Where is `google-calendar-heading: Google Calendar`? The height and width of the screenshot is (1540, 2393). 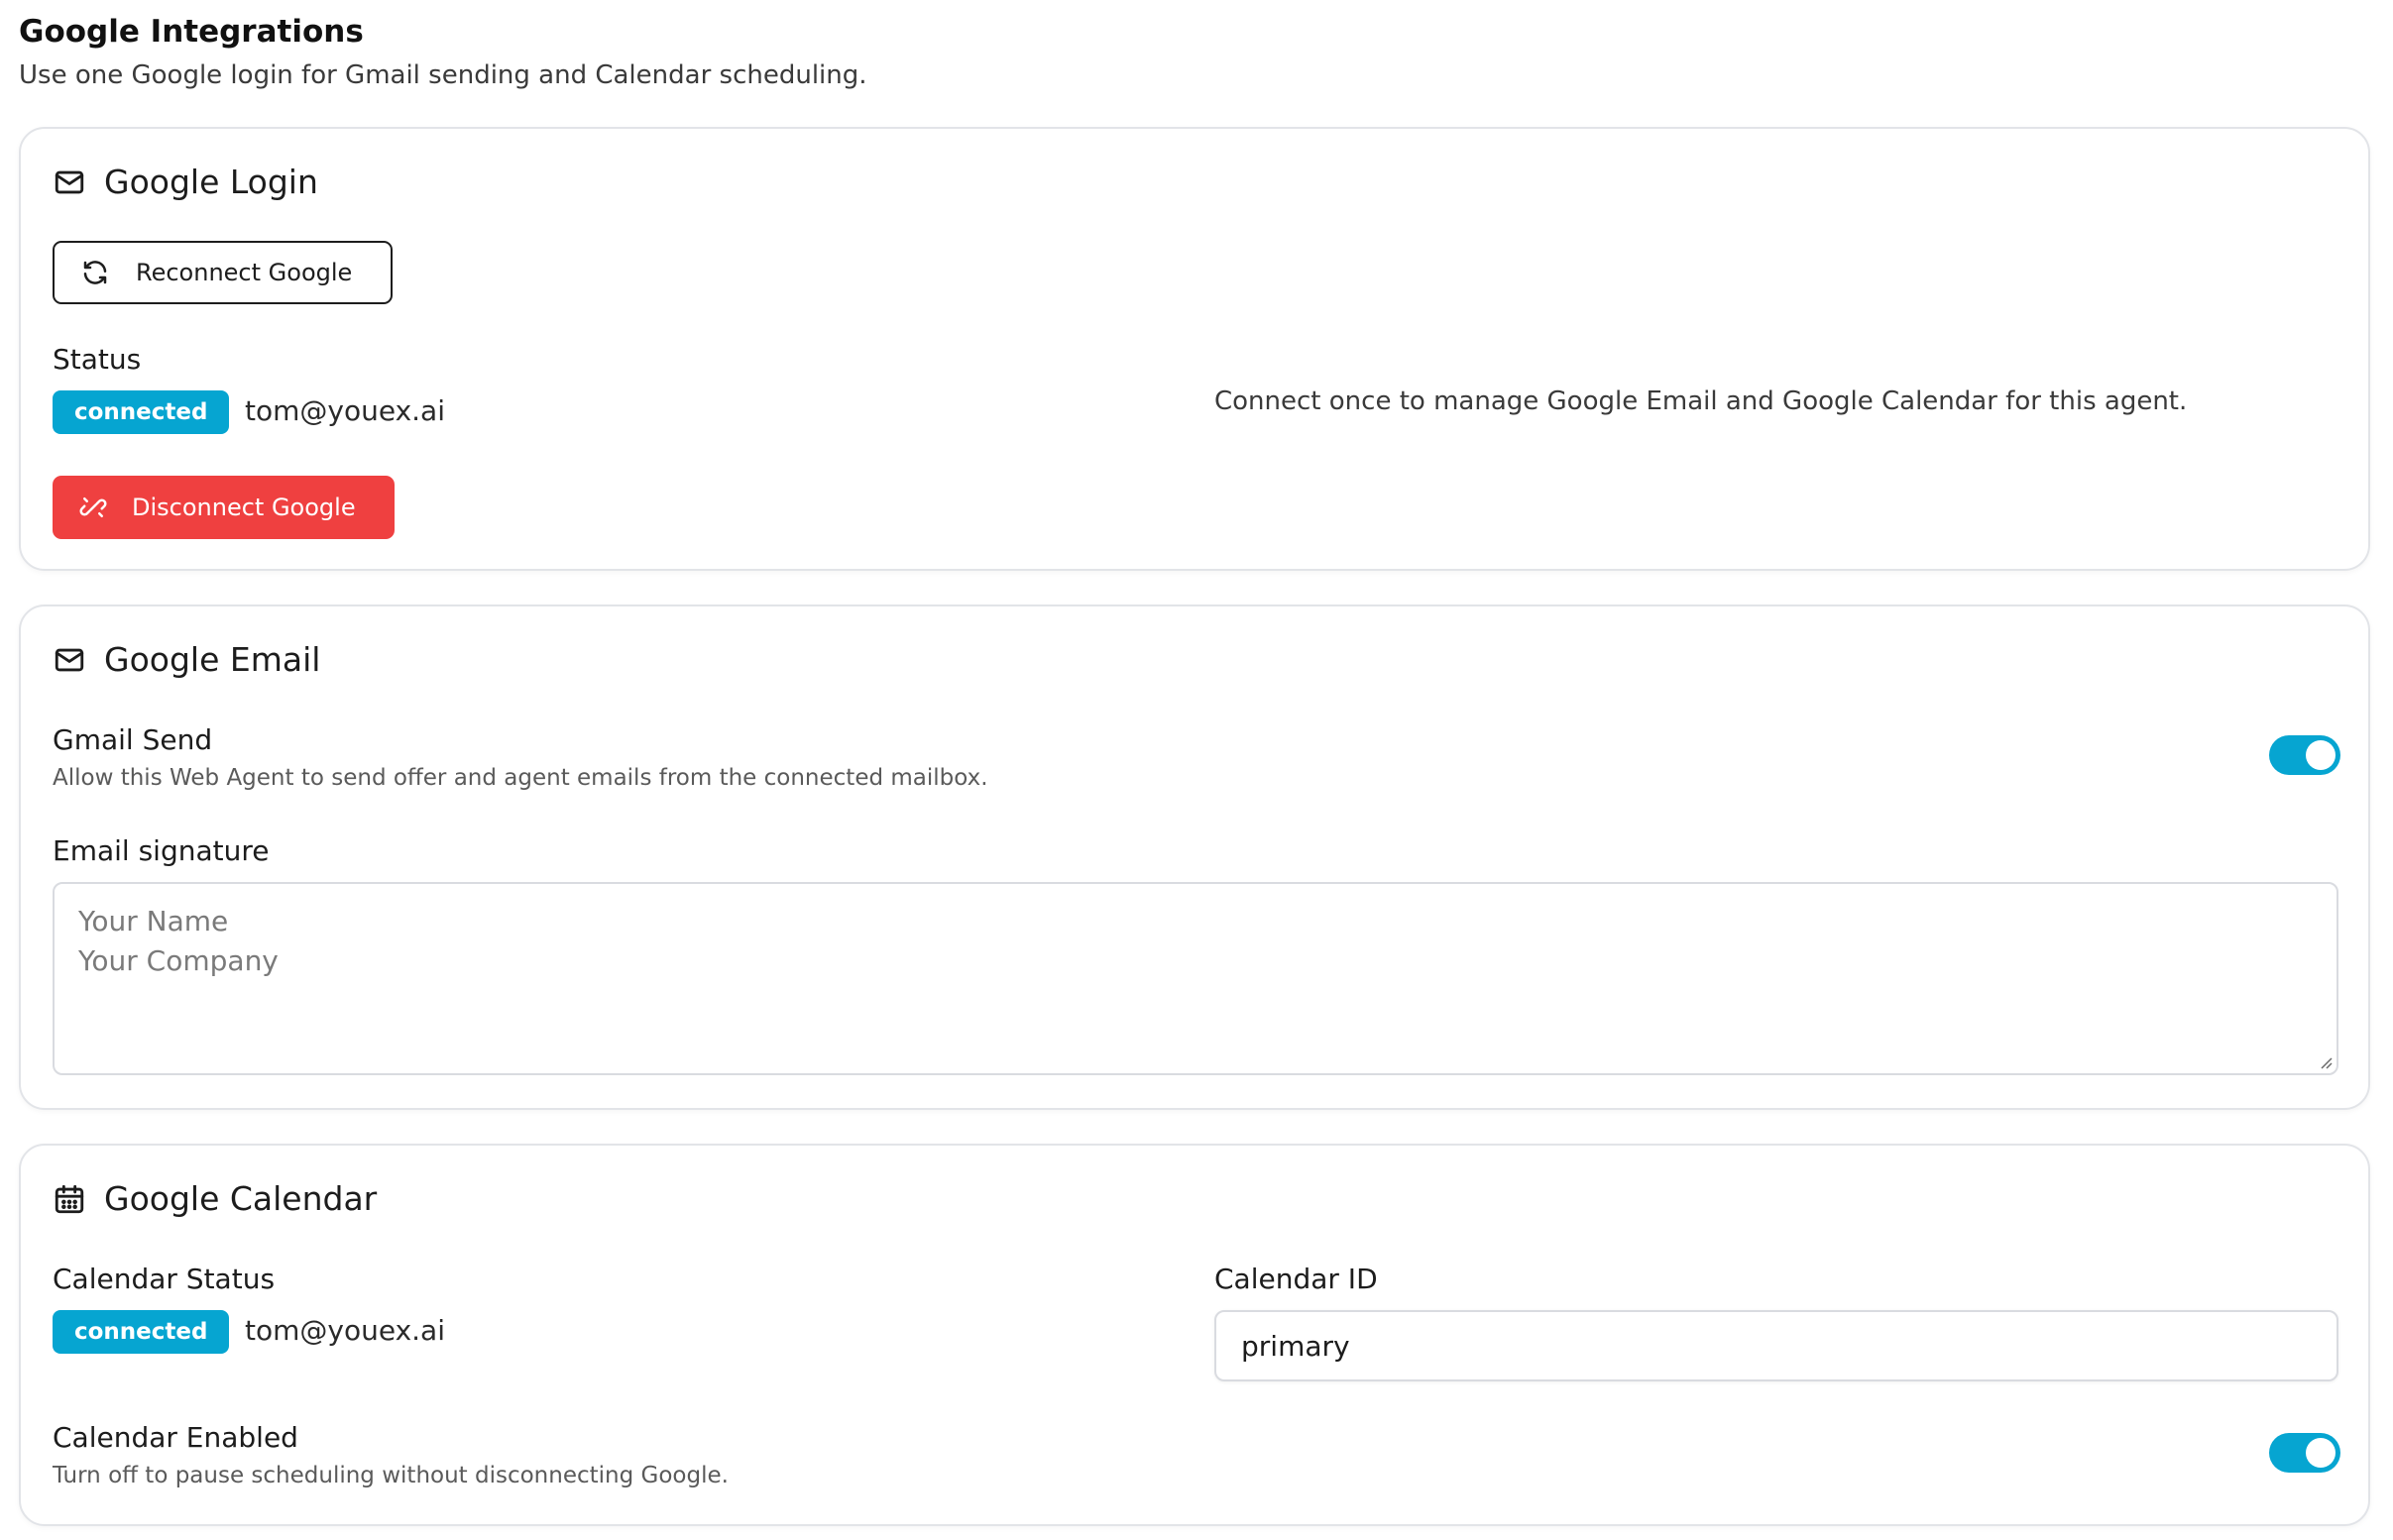
google-calendar-heading: Google Calendar is located at coordinates (215, 1198).